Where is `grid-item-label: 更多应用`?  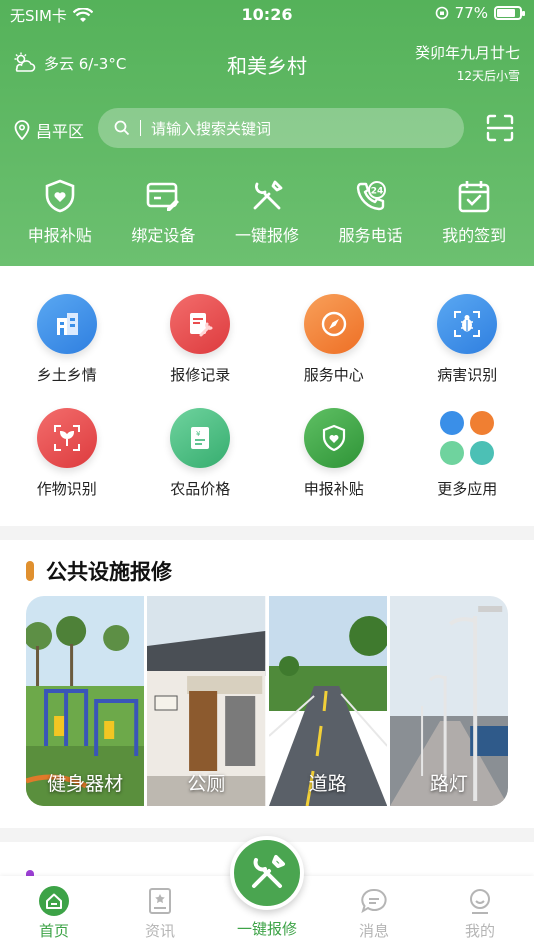
grid-item-label: 更多应用 is located at coordinates (467, 489).